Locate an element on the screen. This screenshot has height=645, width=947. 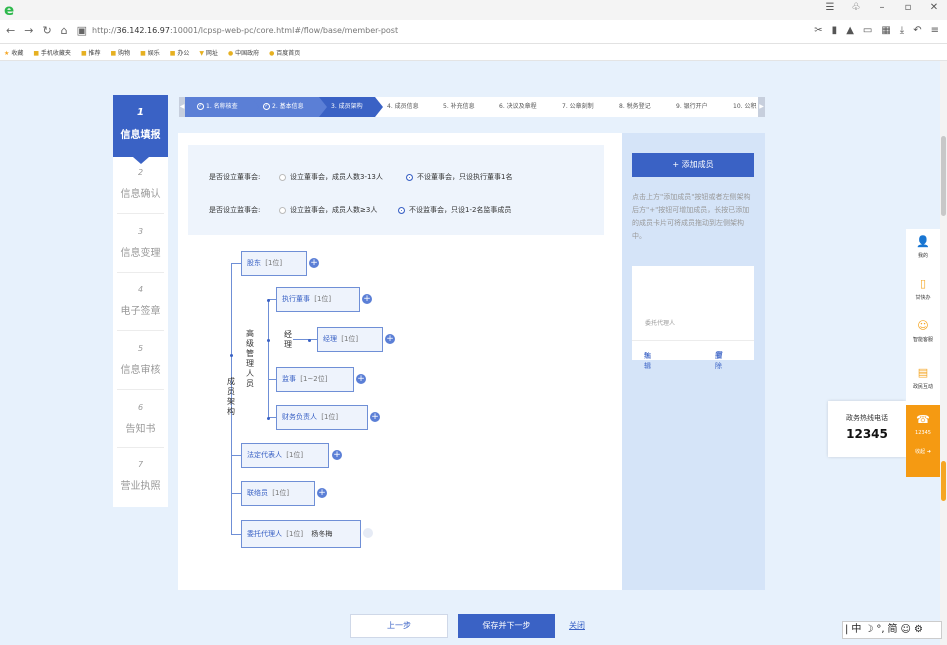
step-info-review: 5 信息审核 is located at coordinates (140, 360).